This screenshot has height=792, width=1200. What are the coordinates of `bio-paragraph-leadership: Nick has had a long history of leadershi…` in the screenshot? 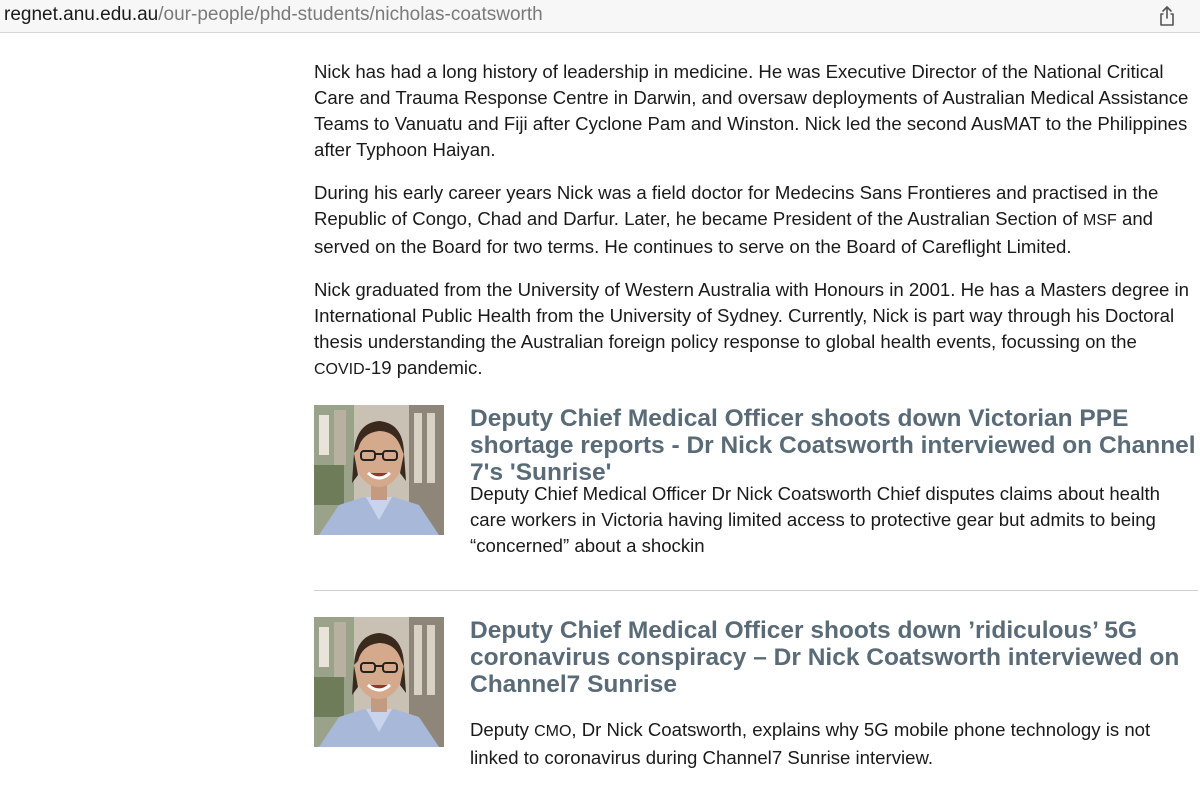 It's located at (751, 110).